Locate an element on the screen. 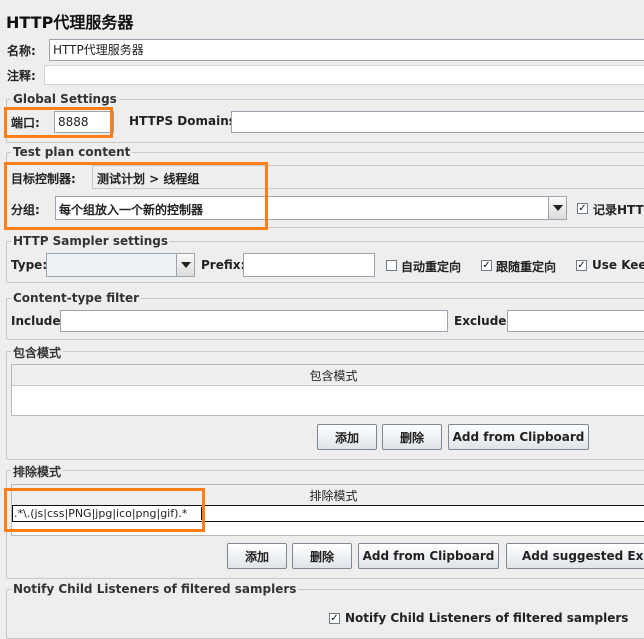  exclude-delete-button: 删除 is located at coordinates (322, 556).